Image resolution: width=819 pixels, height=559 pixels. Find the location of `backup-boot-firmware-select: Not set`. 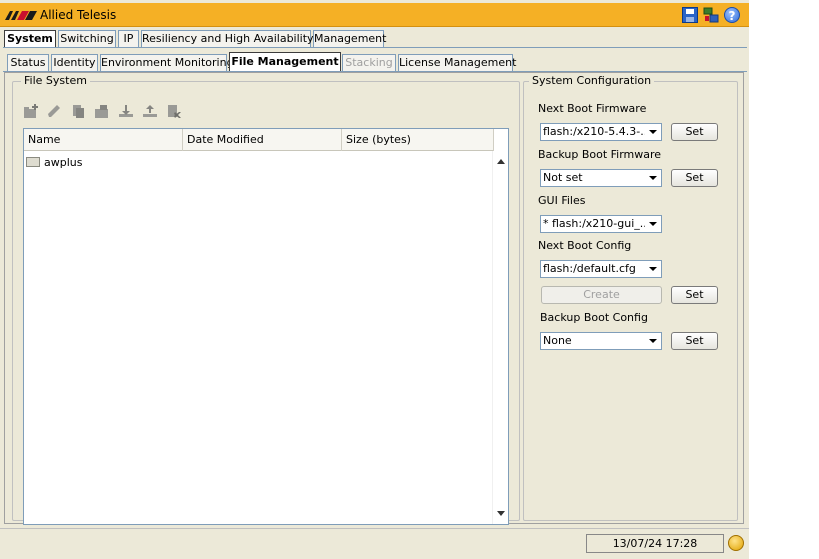

backup-boot-firmware-select: Not set is located at coordinates (601, 178).